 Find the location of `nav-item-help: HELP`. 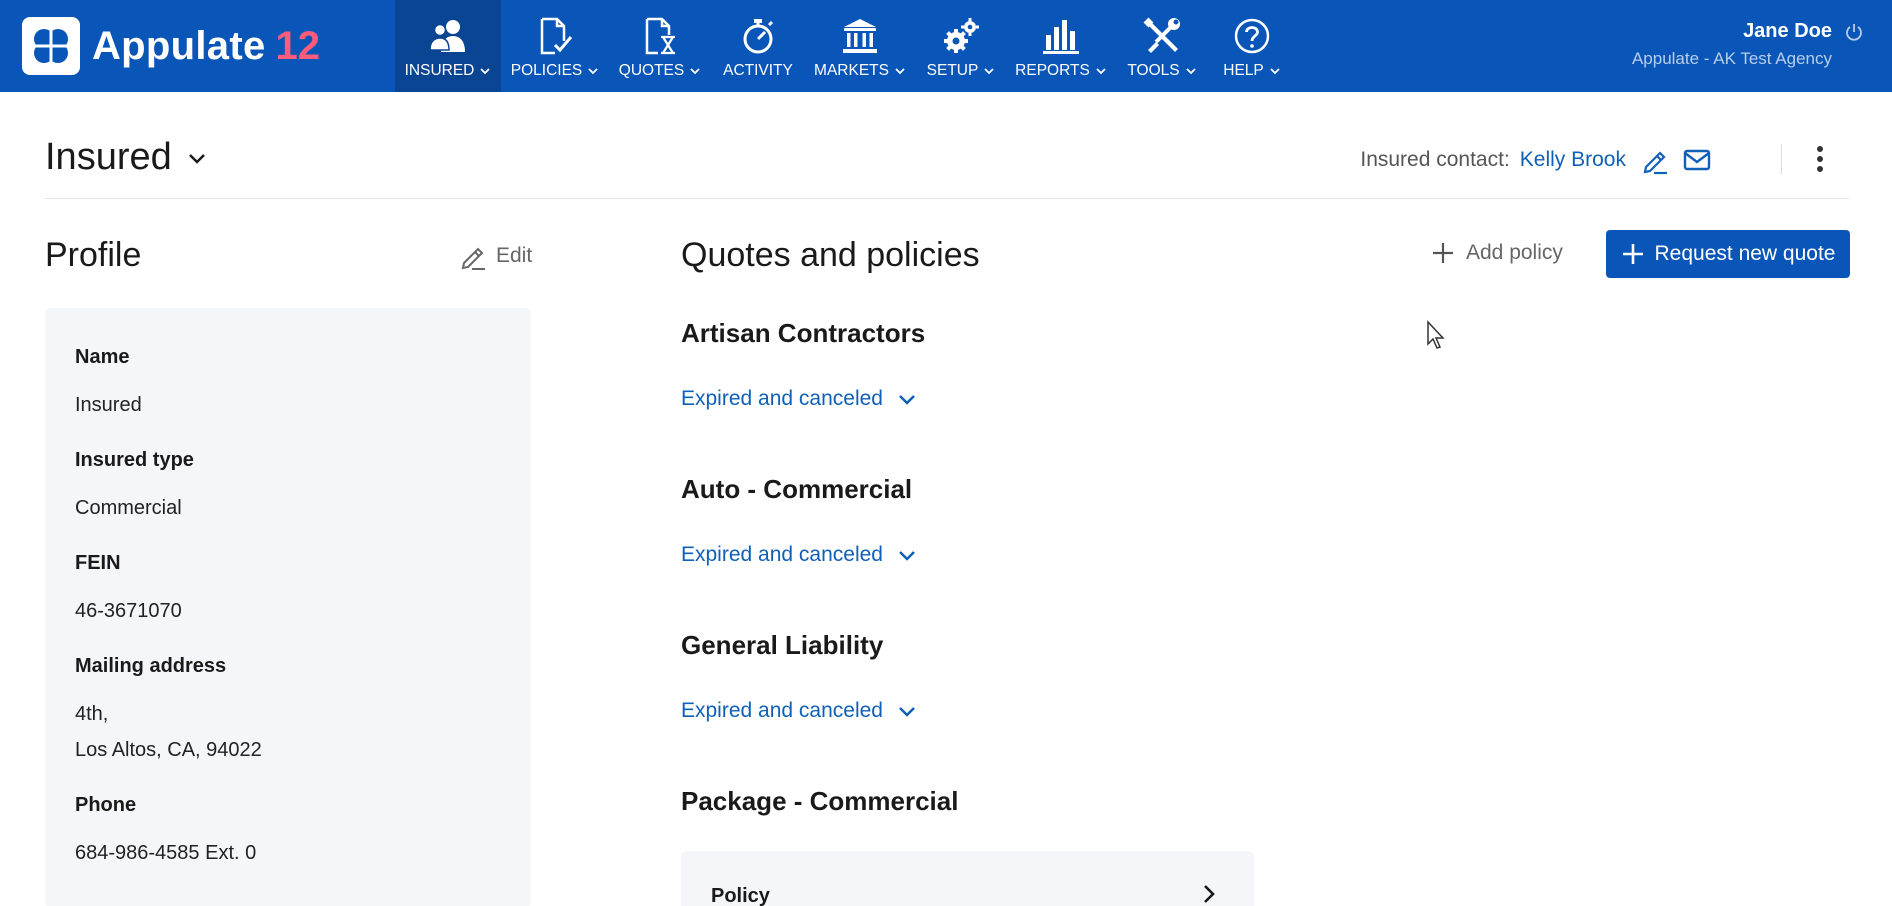

nav-item-help: HELP is located at coordinates (1252, 46).